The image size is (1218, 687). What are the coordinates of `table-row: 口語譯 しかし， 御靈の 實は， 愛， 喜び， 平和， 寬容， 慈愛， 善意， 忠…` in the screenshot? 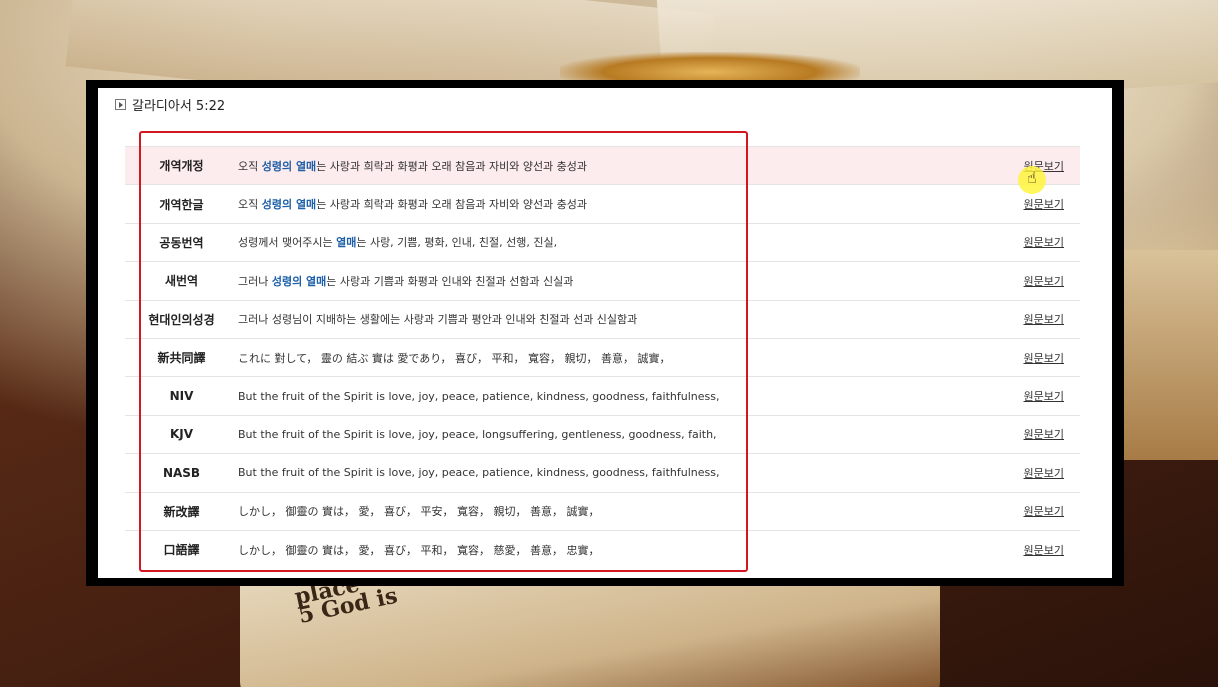 It's located at (602, 548).